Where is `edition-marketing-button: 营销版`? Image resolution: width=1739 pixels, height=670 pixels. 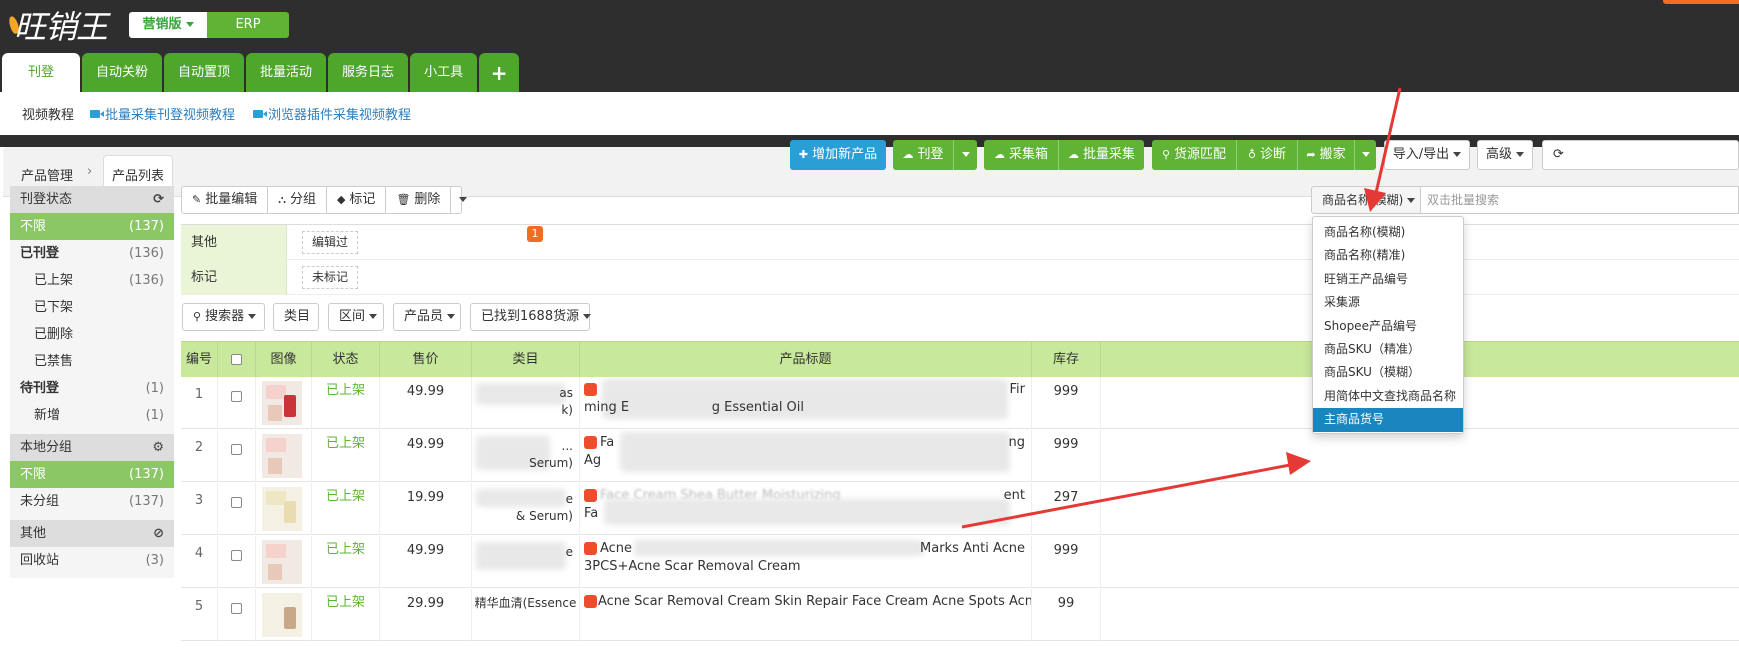 edition-marketing-button: 营销版 is located at coordinates (168, 25).